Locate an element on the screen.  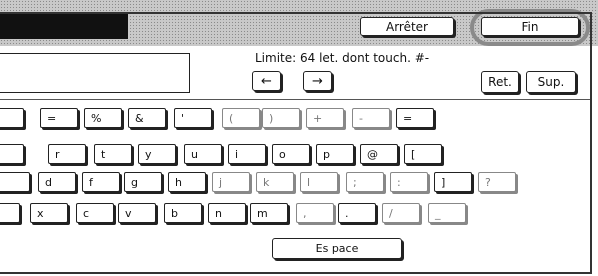
end-button: Fin is located at coordinates (530, 26).